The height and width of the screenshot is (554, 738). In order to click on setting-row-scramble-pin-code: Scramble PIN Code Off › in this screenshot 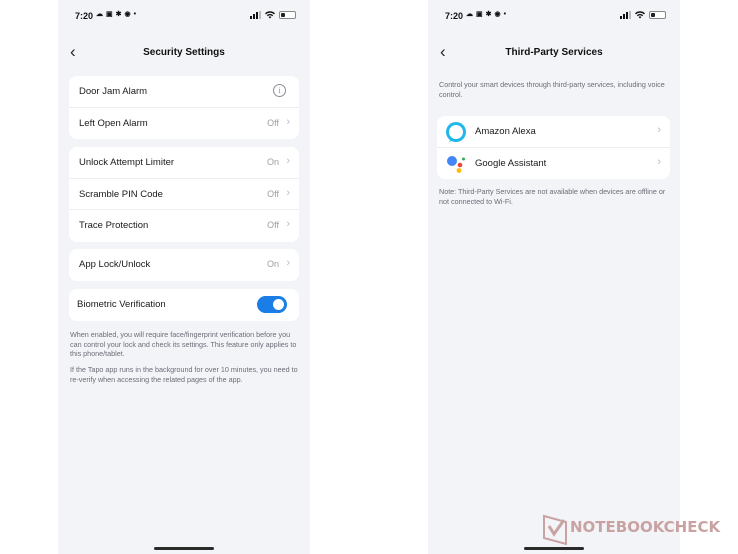, I will do `click(184, 194)`.